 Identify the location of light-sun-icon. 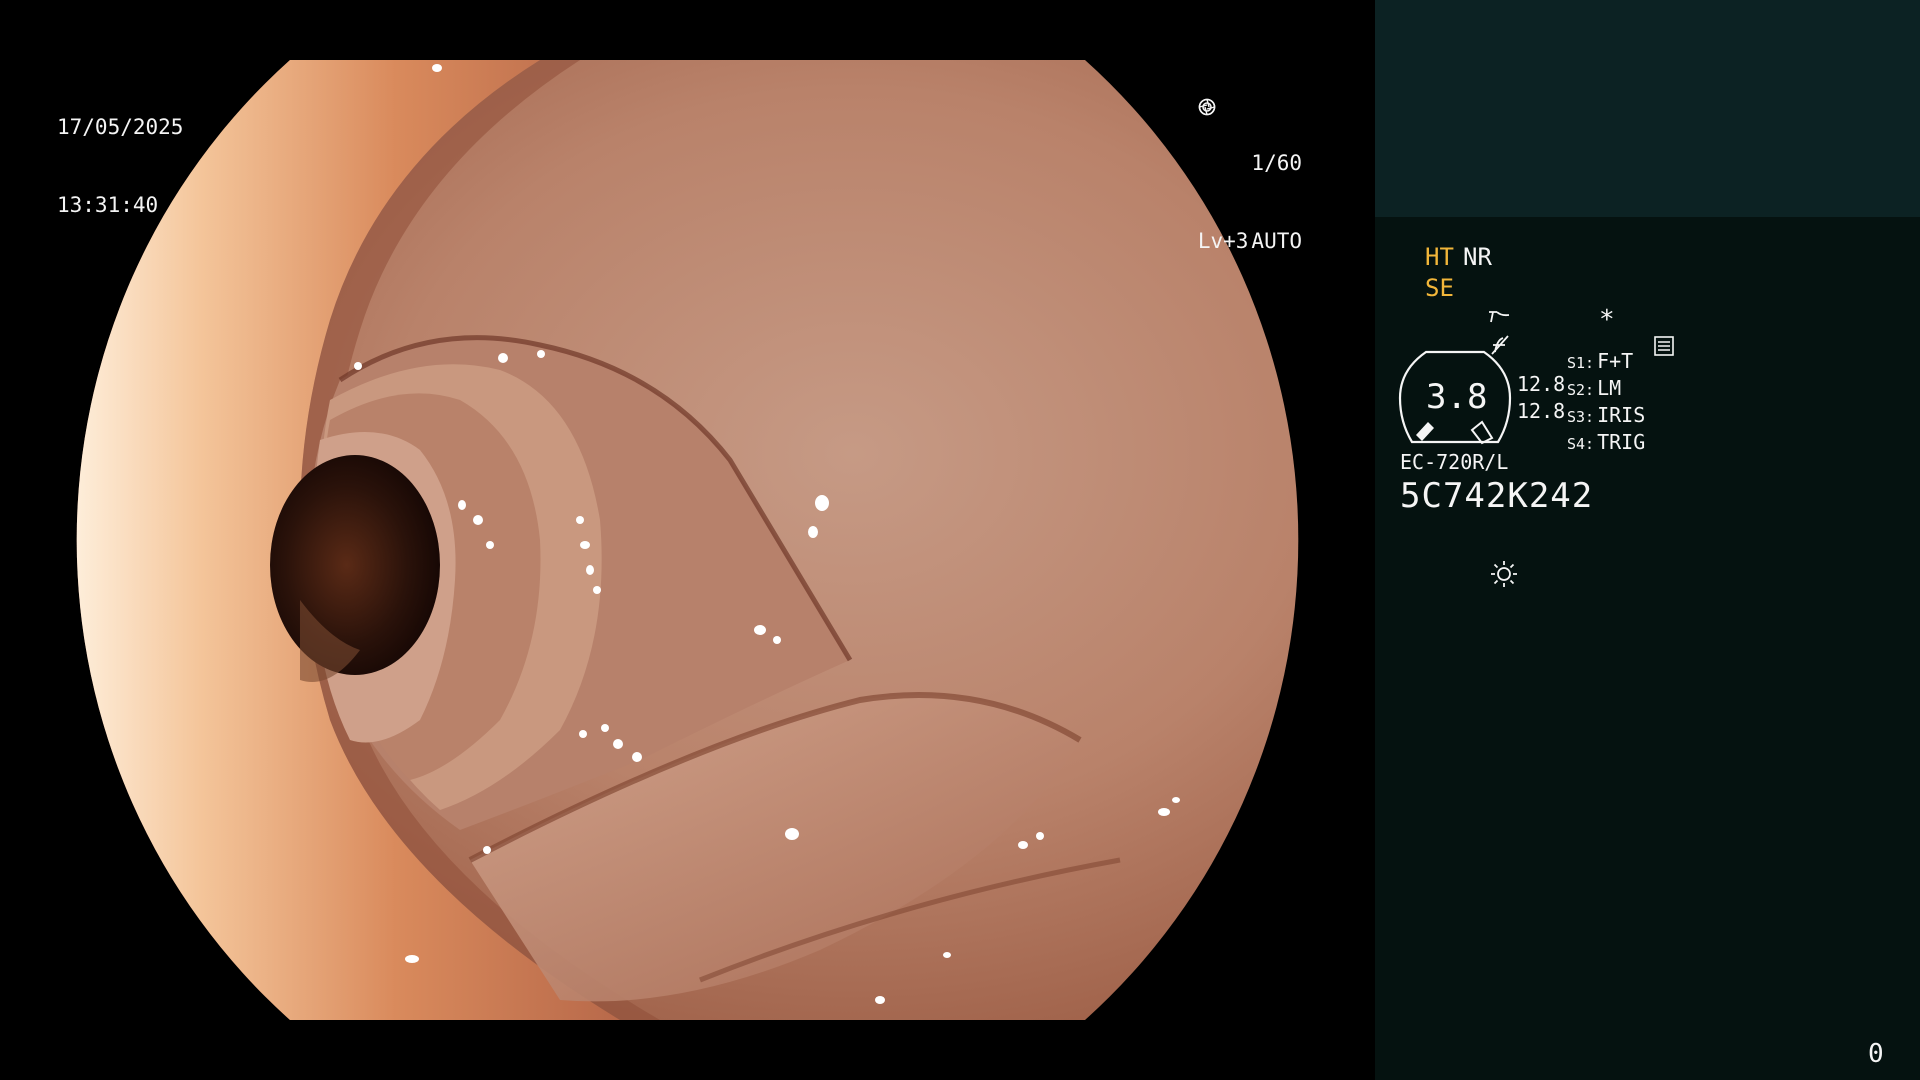
(1460, 576).